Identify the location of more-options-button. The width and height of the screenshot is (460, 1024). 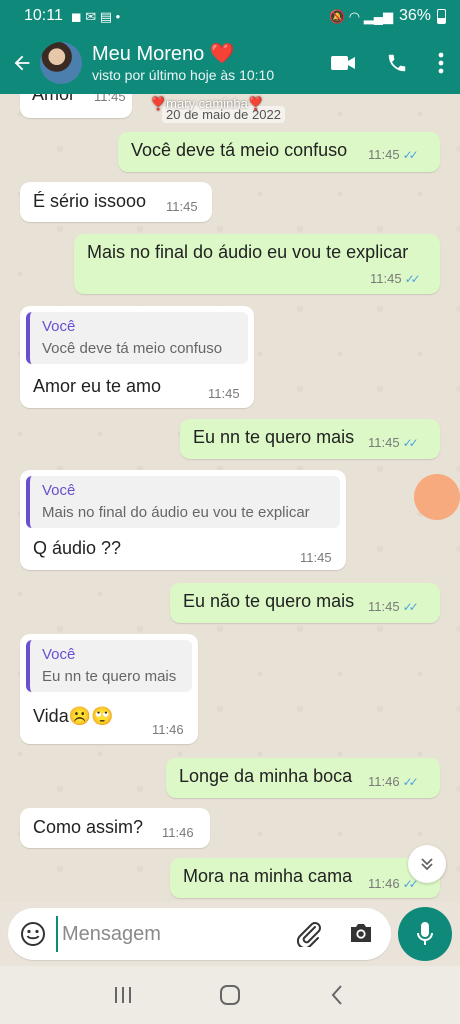
(441, 63).